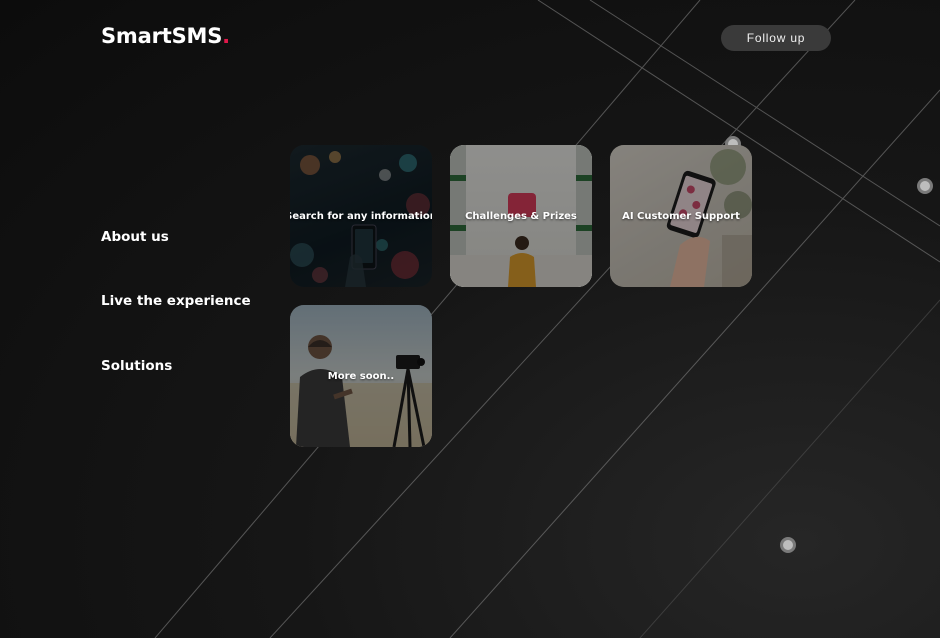  I want to click on solution-card-search: Search for any information, so click(361, 216).